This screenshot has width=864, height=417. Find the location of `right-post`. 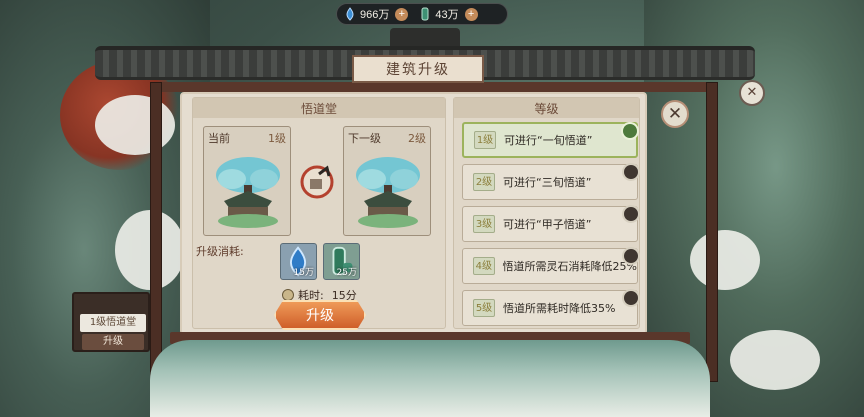

right-post is located at coordinates (712, 232).